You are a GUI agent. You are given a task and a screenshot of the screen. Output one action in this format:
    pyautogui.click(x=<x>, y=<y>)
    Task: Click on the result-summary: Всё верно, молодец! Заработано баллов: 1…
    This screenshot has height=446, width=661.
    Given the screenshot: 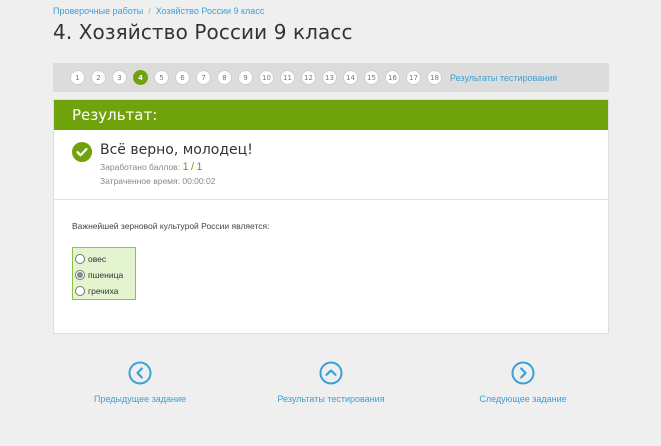 What is the action you would take?
    pyautogui.click(x=331, y=165)
    